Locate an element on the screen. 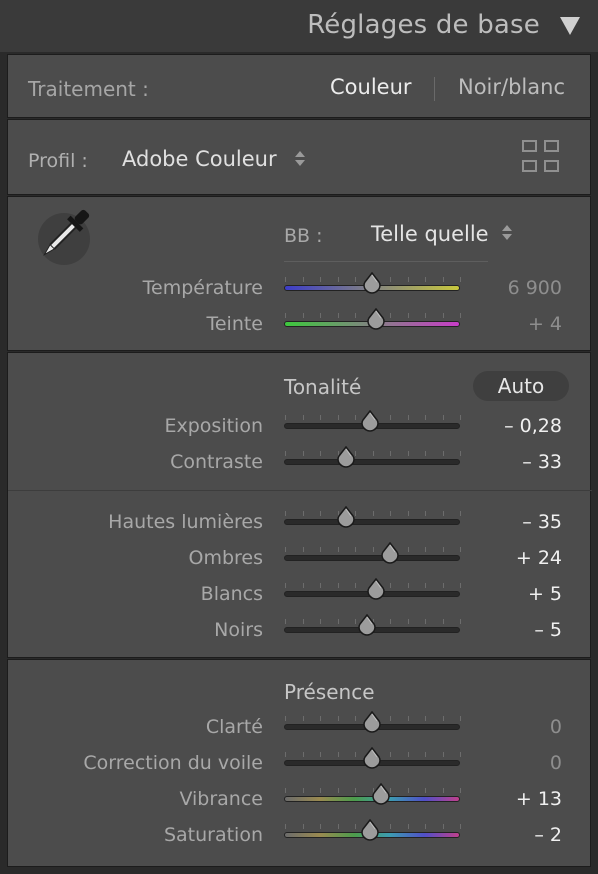 This screenshot has width=598, height=874. eyedropper-icon is located at coordinates (60, 239).